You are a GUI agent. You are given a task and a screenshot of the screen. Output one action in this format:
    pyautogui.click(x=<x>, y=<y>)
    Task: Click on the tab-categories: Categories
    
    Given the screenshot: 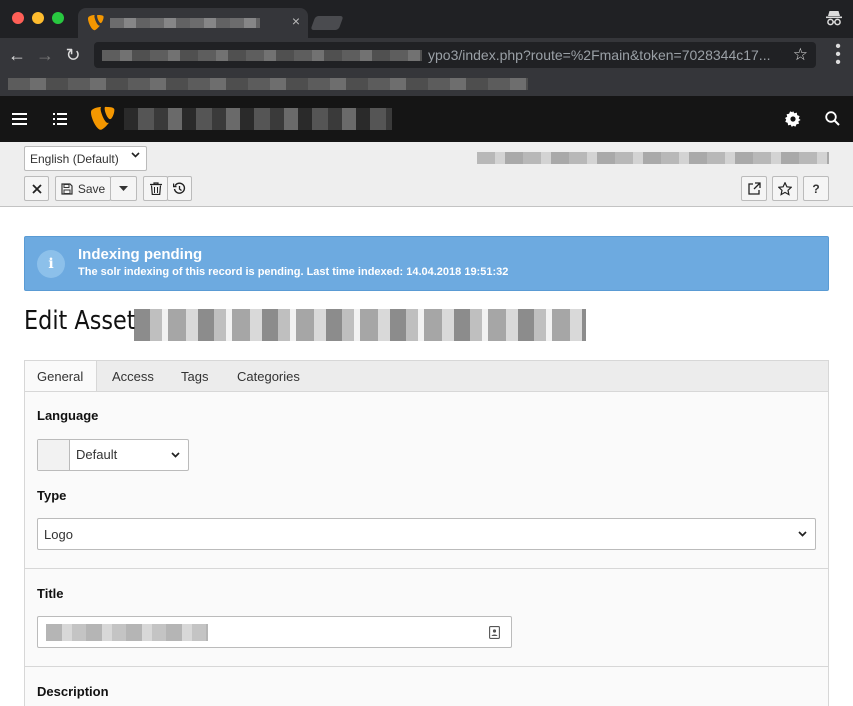 What is the action you would take?
    pyautogui.click(x=268, y=377)
    